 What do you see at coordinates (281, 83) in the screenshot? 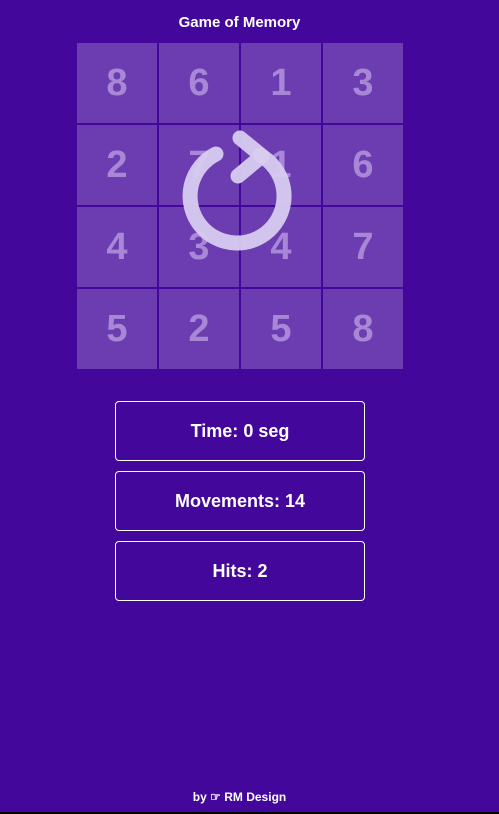
I see `card: 1` at bounding box center [281, 83].